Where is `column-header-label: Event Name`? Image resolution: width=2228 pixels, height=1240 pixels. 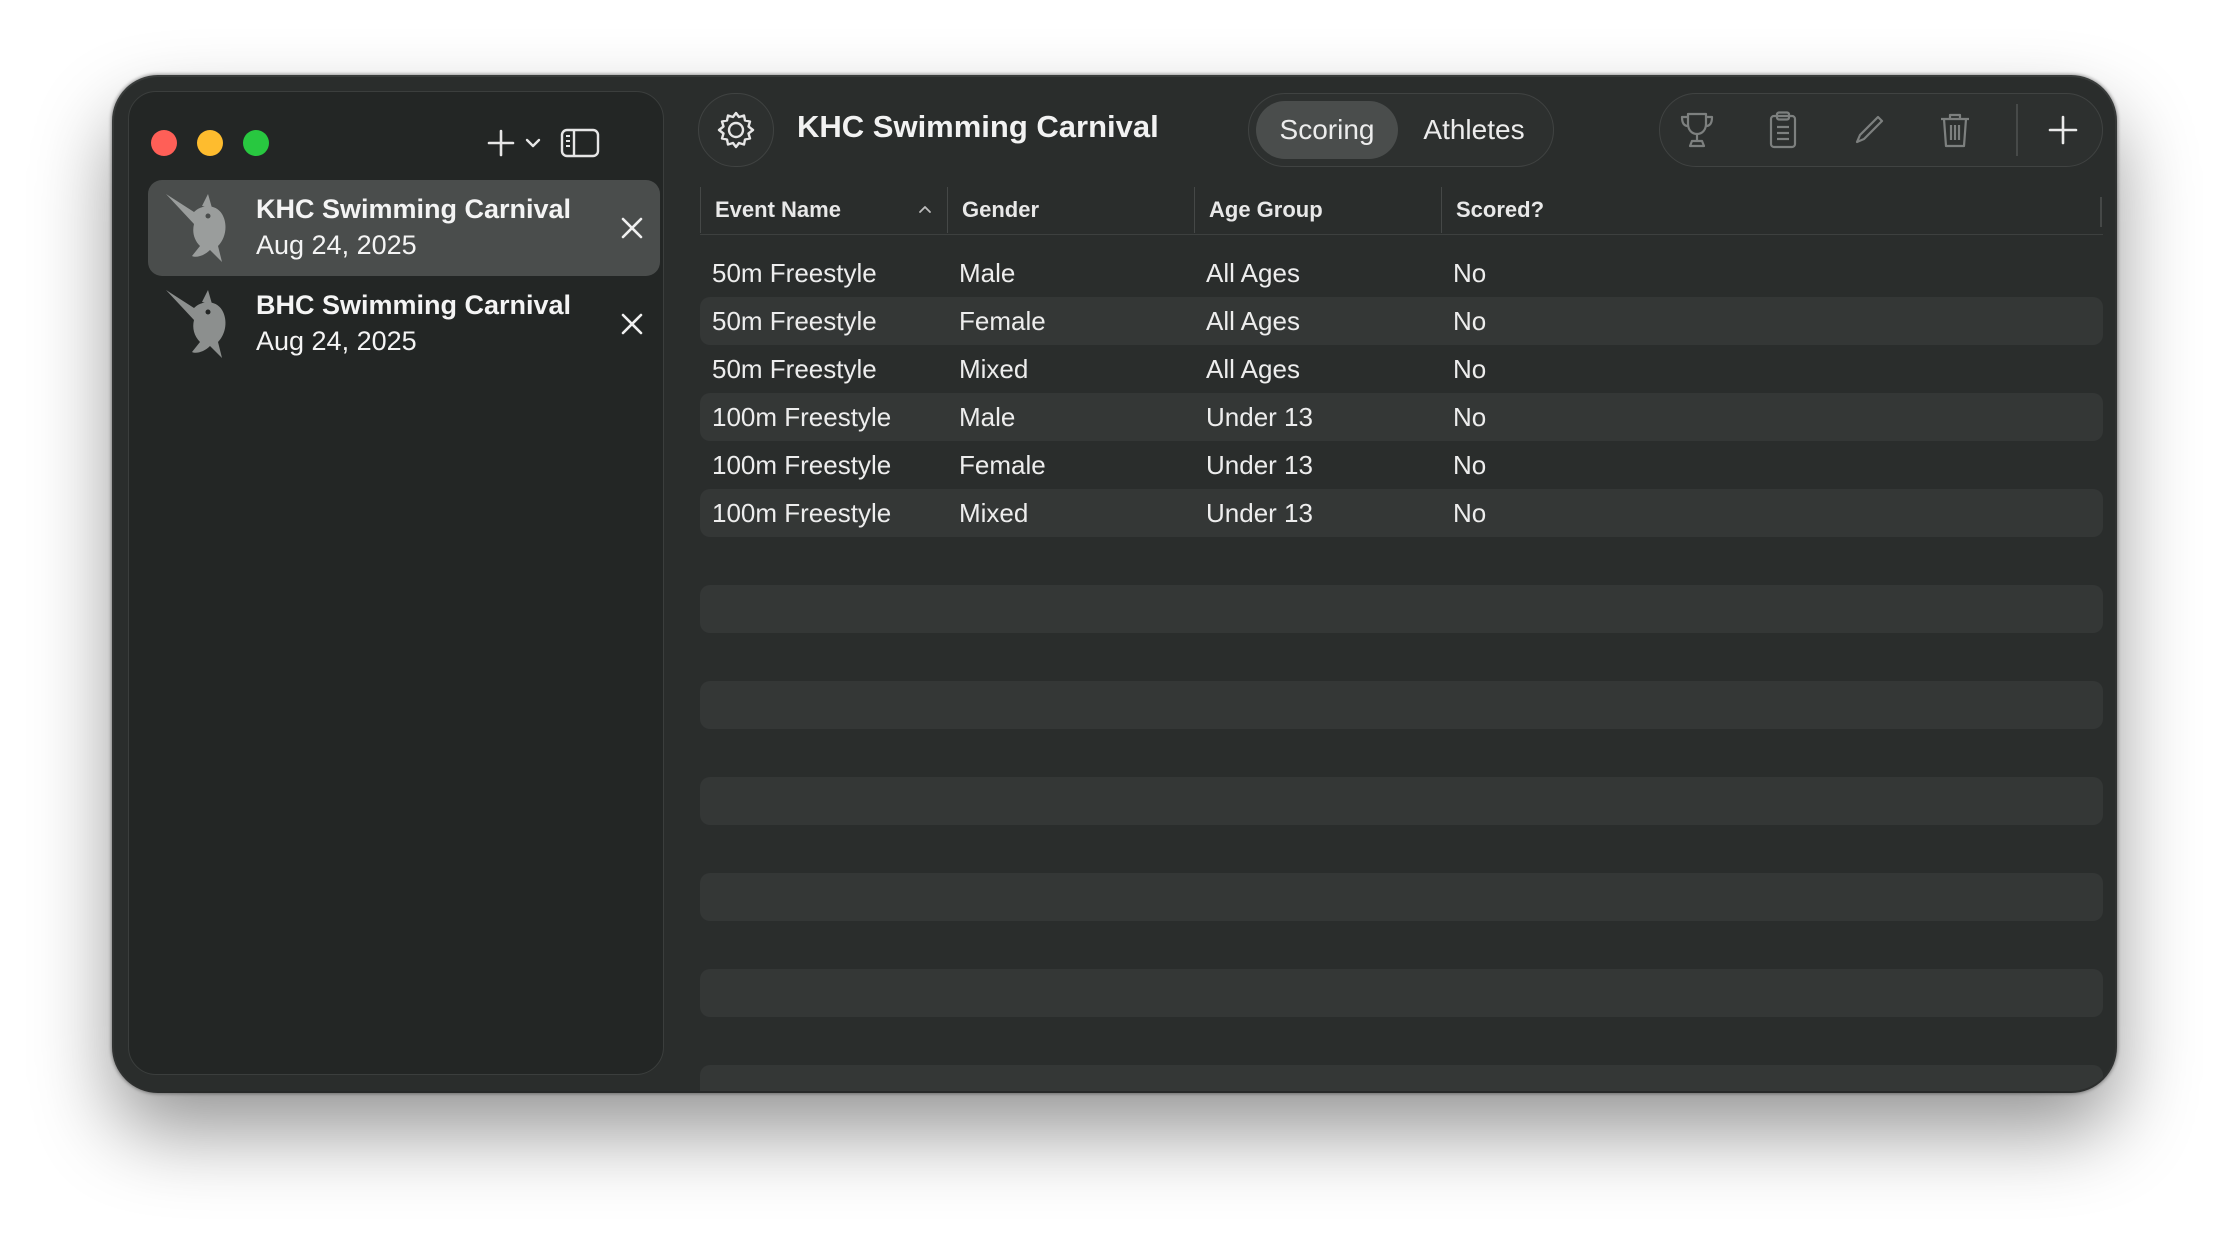 column-header-label: Event Name is located at coordinates (778, 209).